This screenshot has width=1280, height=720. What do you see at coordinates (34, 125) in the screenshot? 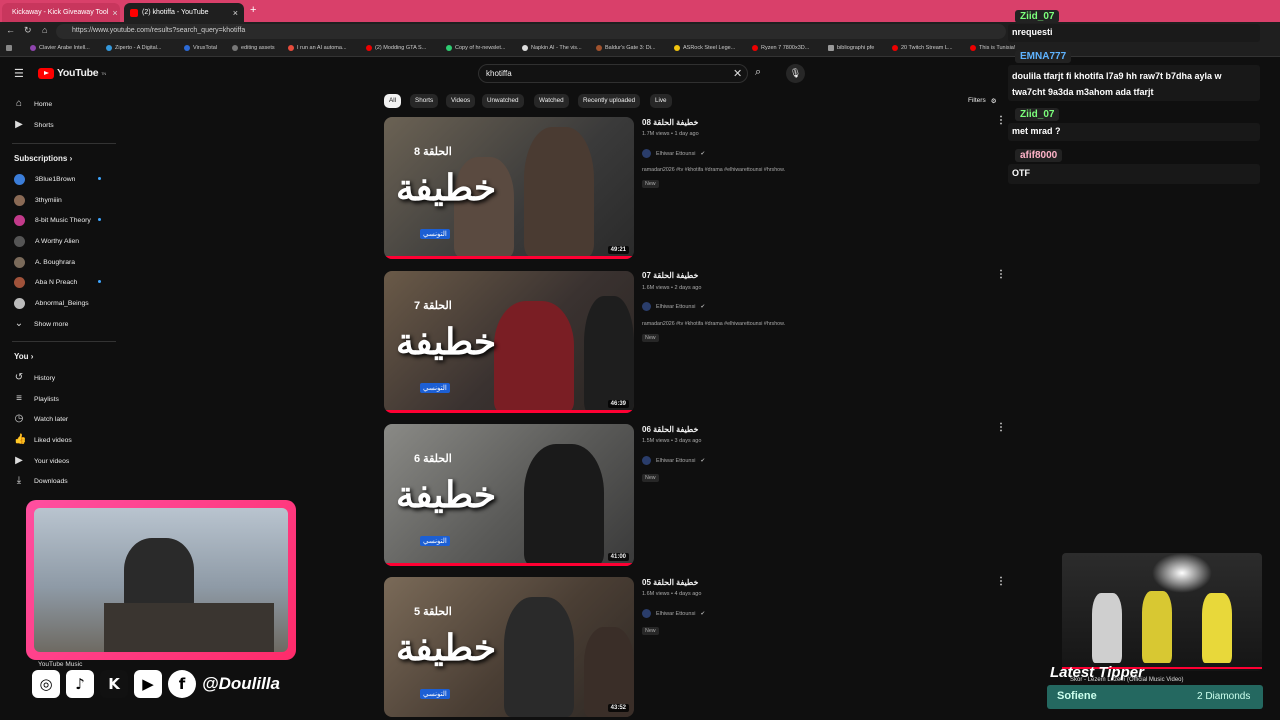
I see `sidebar-item-shorts: ▶ Shorts` at bounding box center [34, 125].